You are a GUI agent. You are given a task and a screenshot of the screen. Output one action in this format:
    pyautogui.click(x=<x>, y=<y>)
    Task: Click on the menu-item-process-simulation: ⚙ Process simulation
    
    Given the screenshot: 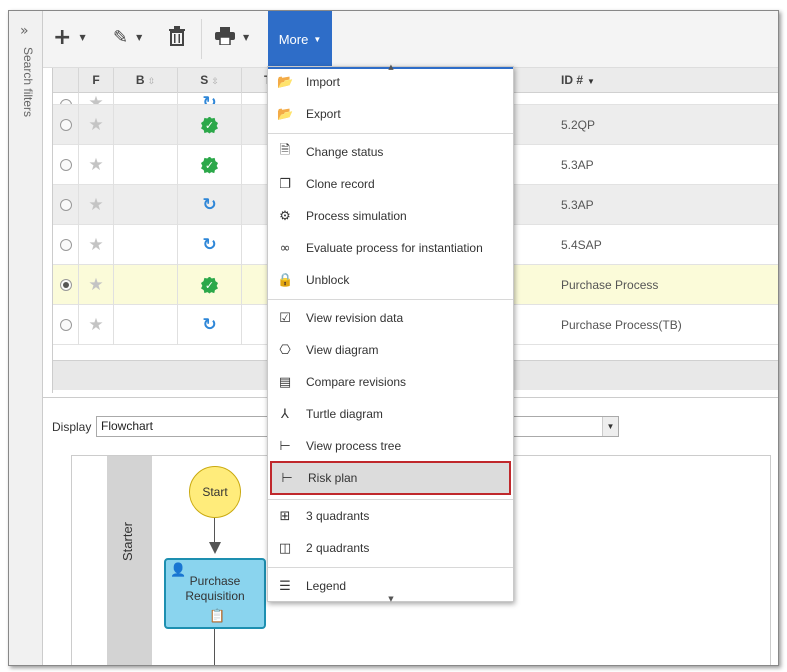 What is the action you would take?
    pyautogui.click(x=390, y=216)
    